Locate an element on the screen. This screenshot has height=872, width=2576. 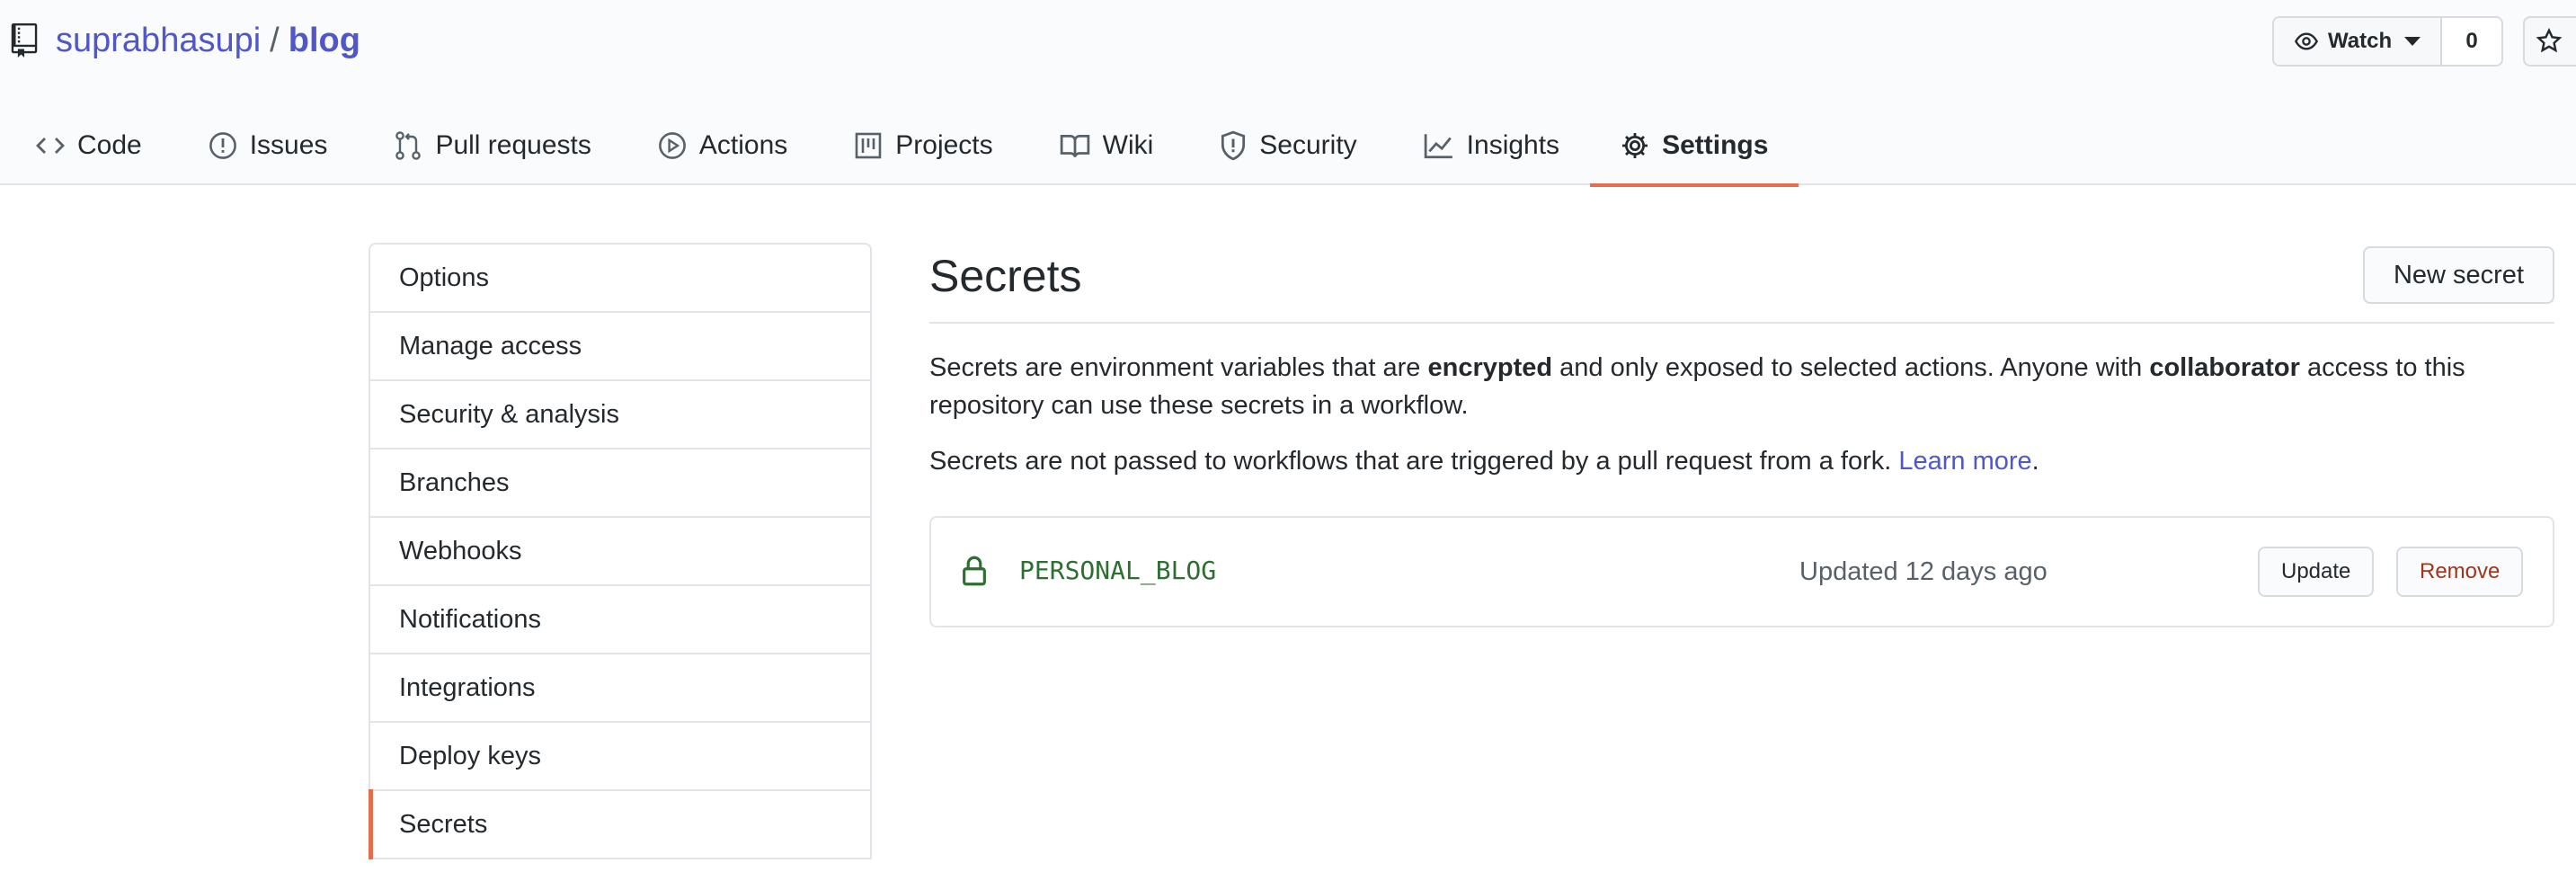
tab-wiki: Wiki is located at coordinates (1104, 145).